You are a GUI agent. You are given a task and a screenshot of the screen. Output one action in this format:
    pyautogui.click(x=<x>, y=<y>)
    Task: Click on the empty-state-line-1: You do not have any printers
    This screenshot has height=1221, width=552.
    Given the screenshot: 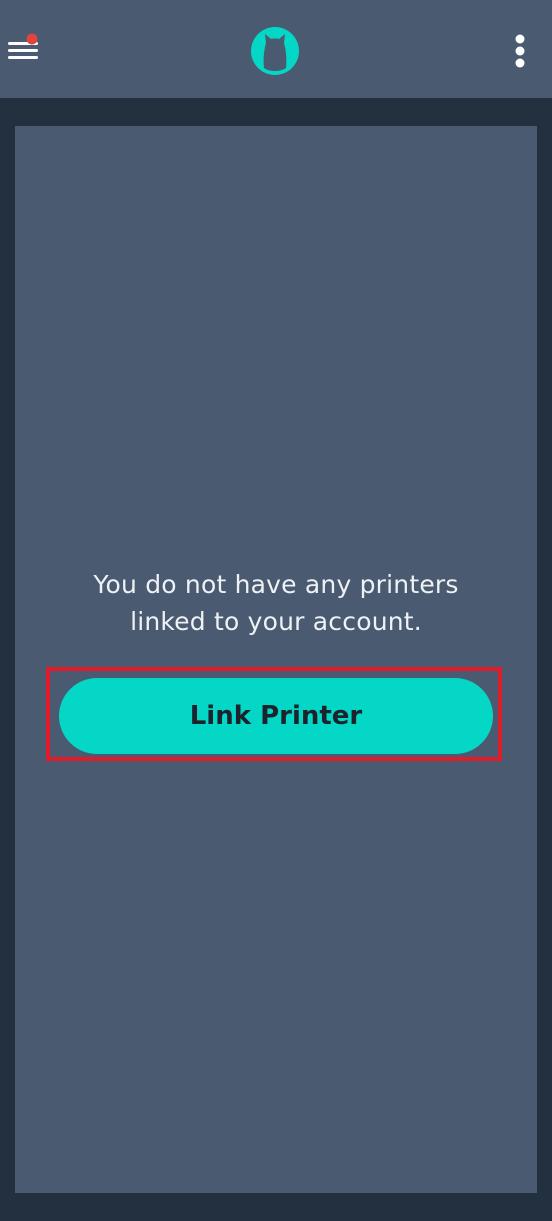 What is the action you would take?
    pyautogui.click(x=276, y=584)
    